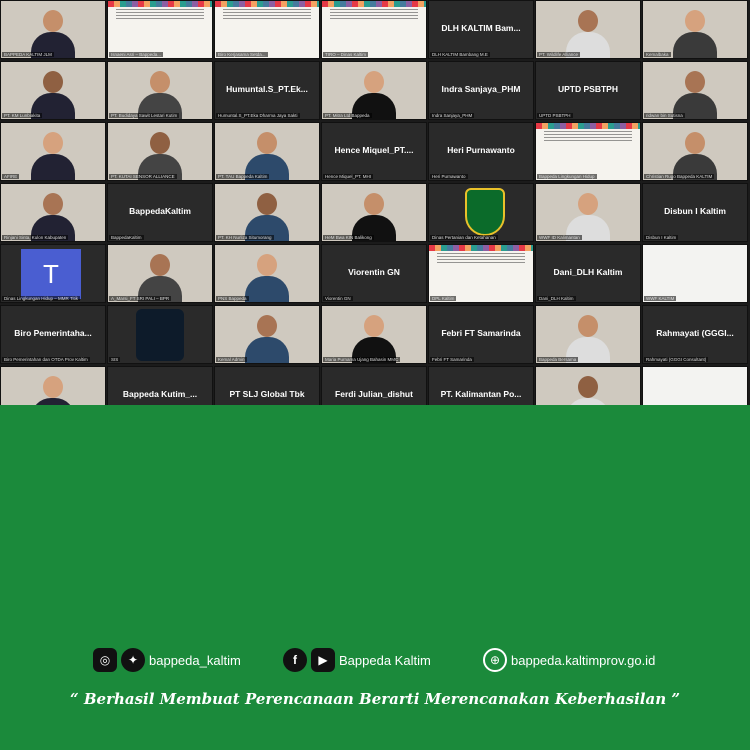 The height and width of the screenshot is (750, 750). I want to click on participant-tile: Ferdi Julian_dishut, so click(374, 385).